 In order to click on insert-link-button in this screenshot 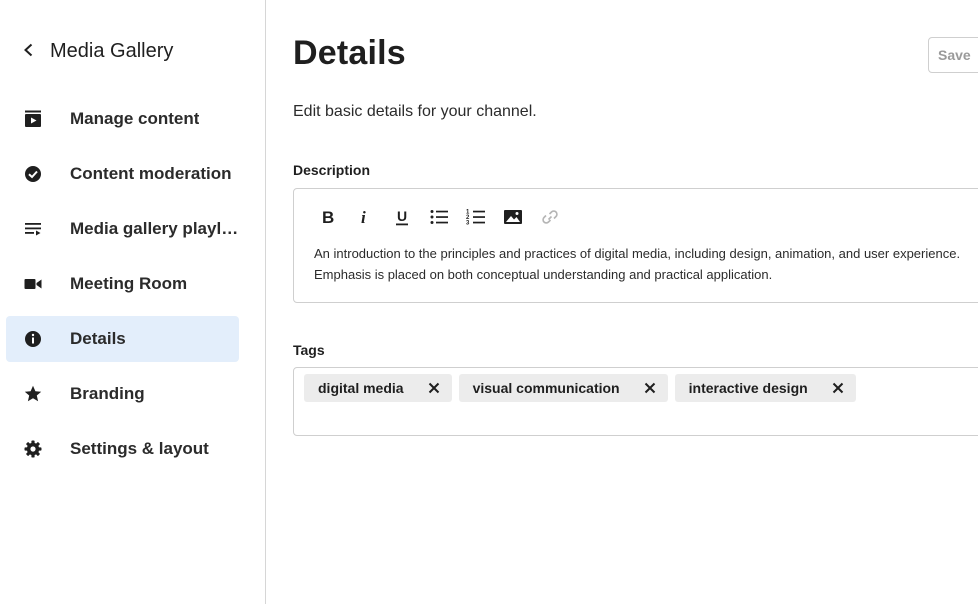, I will do `click(550, 217)`.